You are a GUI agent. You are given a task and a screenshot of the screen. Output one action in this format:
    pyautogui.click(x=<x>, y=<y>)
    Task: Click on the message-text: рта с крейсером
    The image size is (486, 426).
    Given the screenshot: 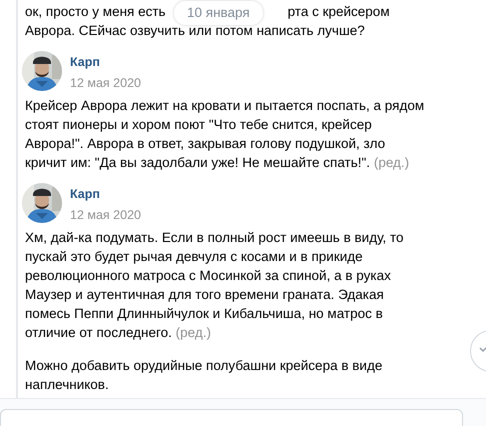 What is the action you would take?
    pyautogui.click(x=339, y=12)
    